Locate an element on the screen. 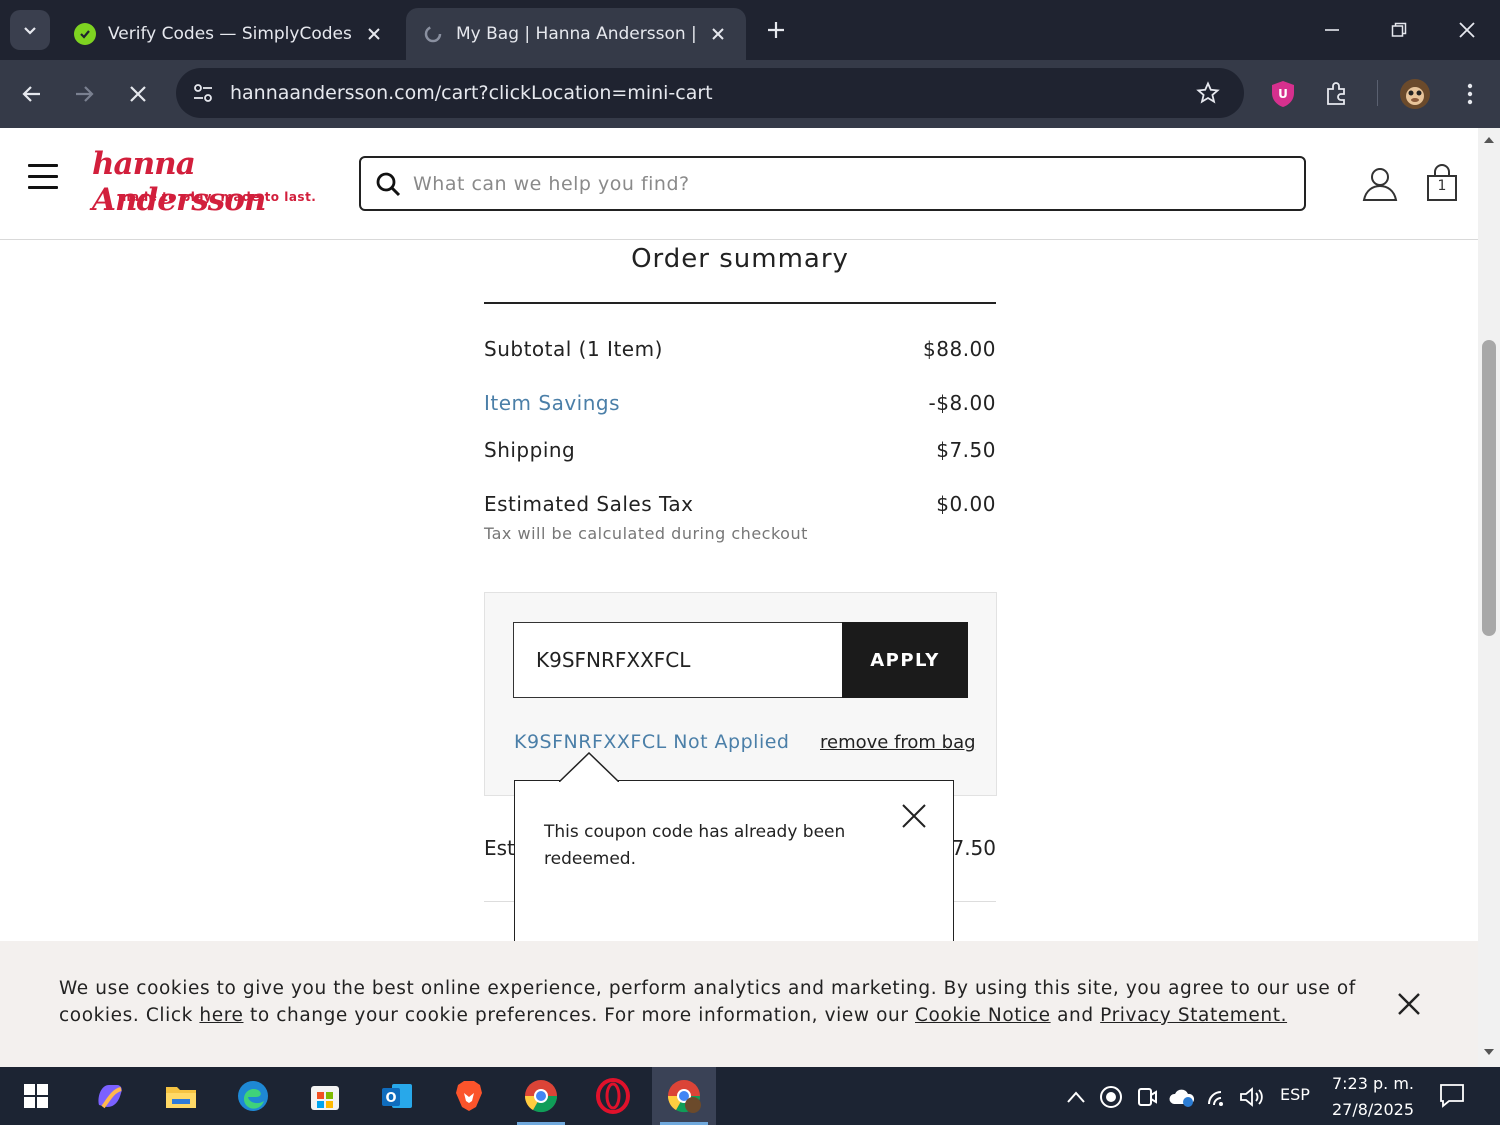 This screenshot has height=1125, width=1500. taskbar-outlook: O is located at coordinates (397, 1096).